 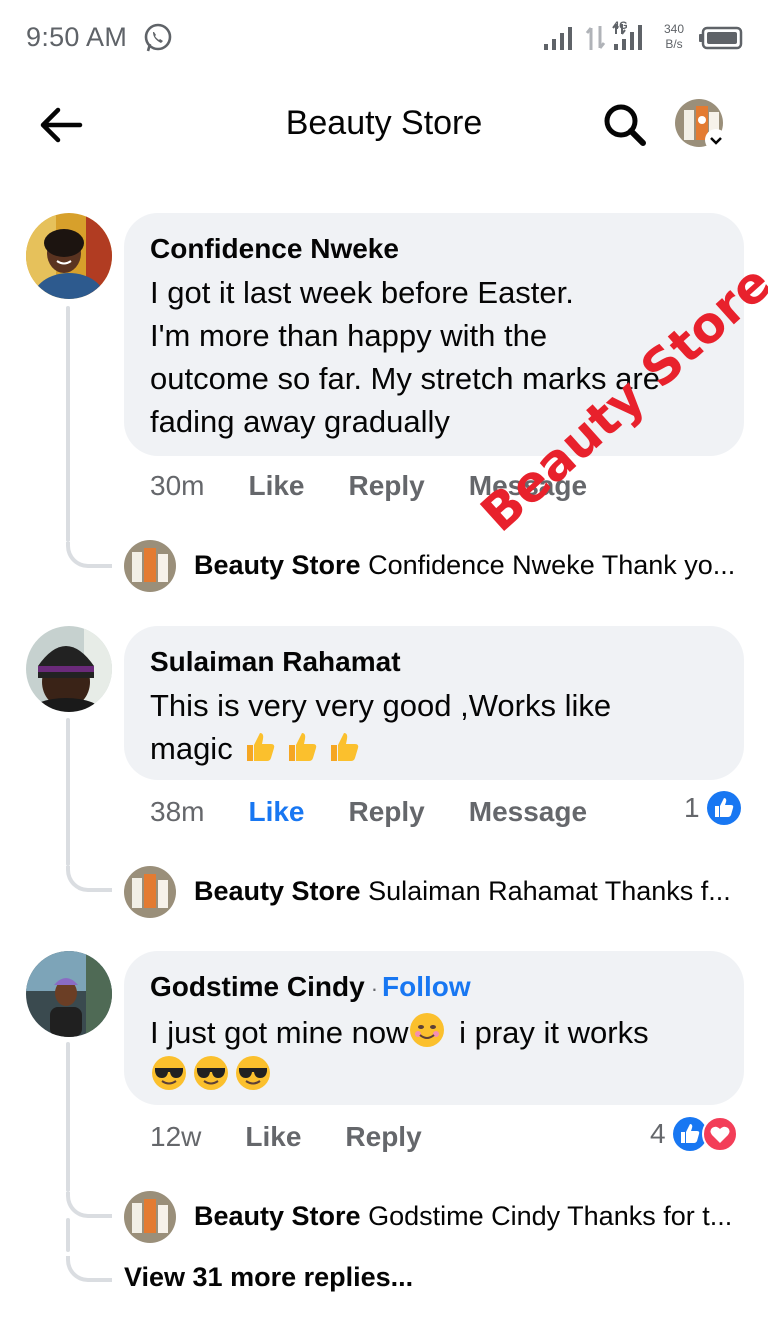 I want to click on app-header: Beauty Store, so click(x=384, y=126).